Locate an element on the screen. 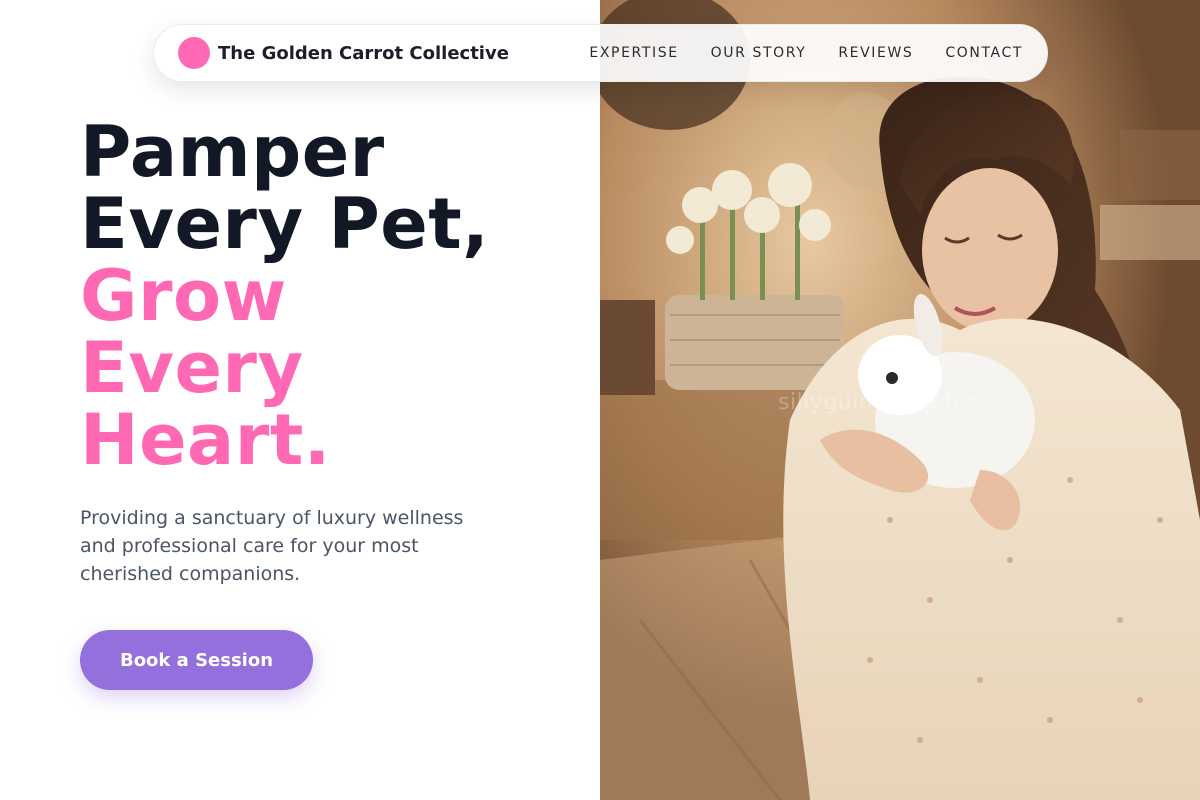 The image size is (1200, 800). headline-accent-line: Heart. is located at coordinates (205, 440).